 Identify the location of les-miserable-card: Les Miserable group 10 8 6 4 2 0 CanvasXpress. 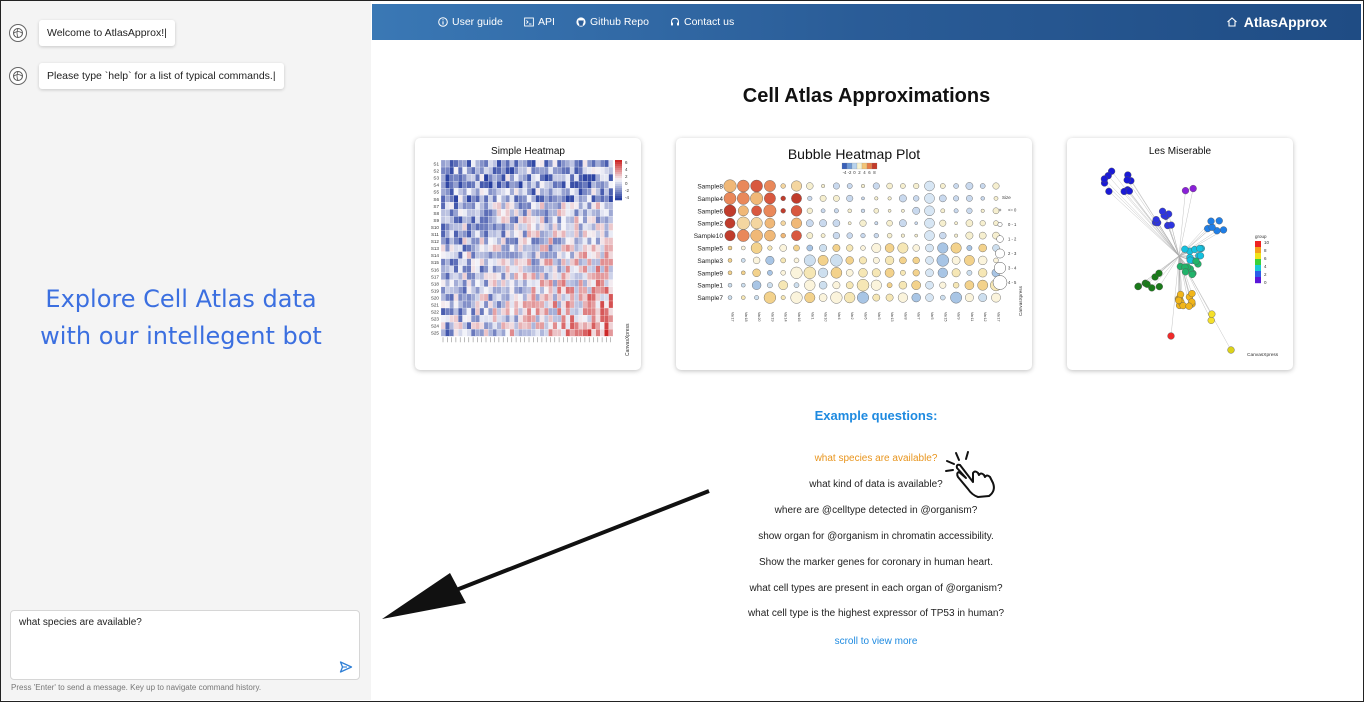
(1180, 254).